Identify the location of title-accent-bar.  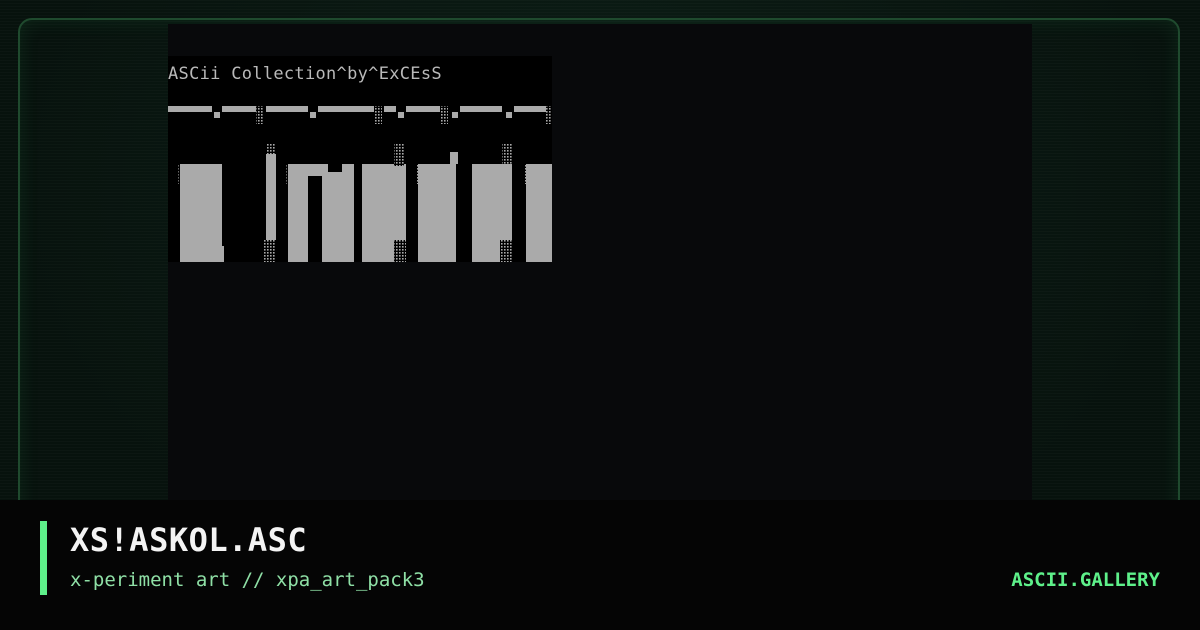
(43, 558).